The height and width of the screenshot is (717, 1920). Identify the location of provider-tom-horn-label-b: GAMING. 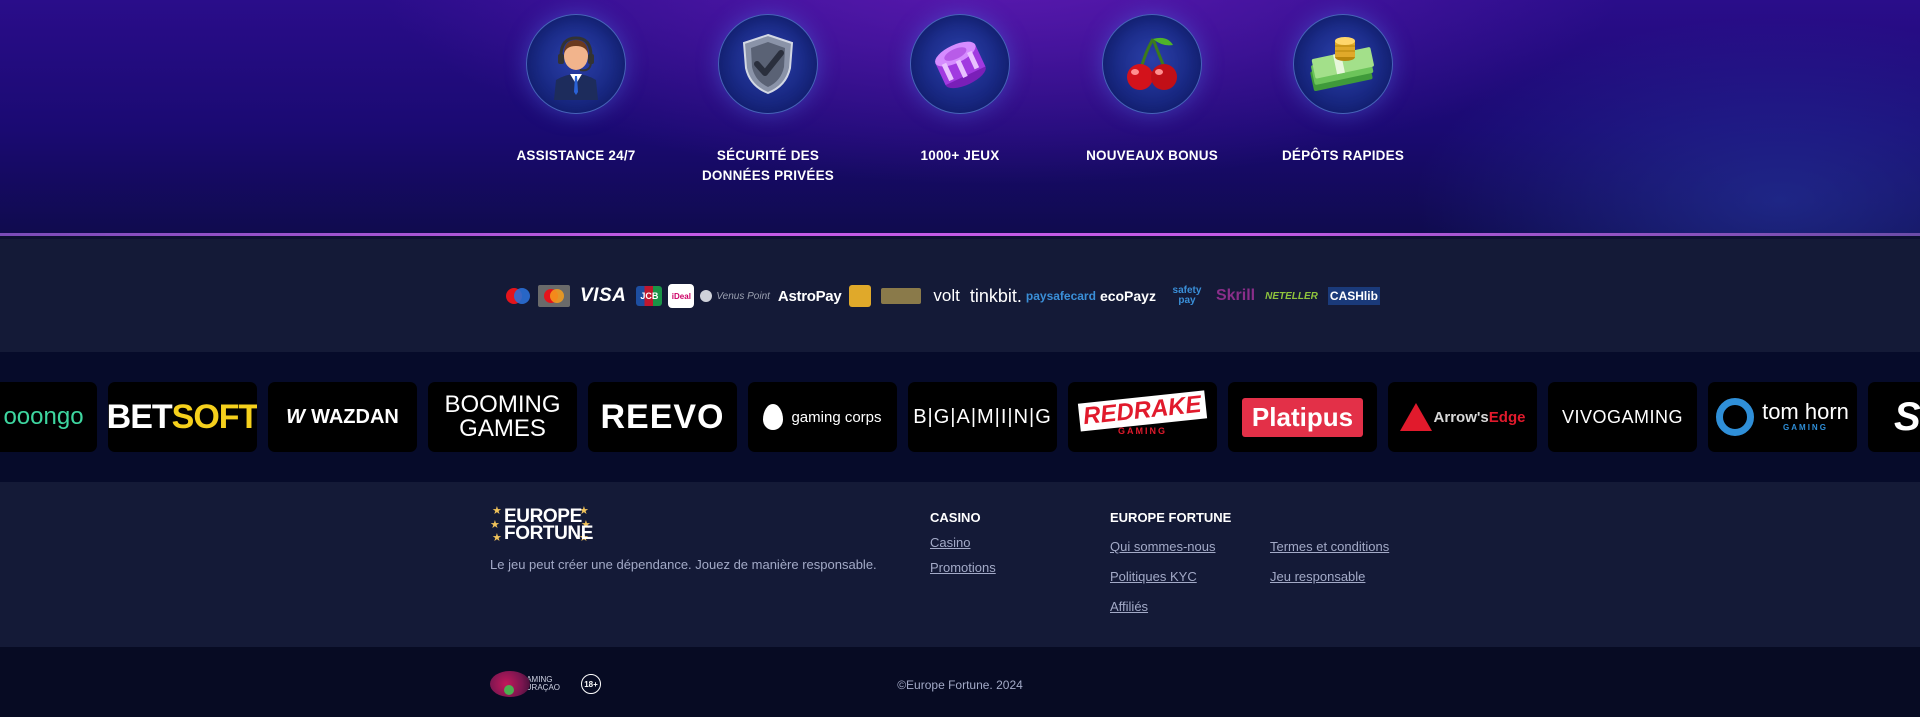
(1805, 427).